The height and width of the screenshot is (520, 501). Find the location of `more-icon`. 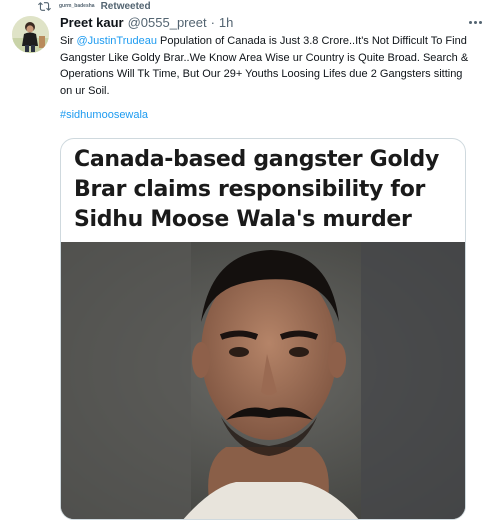

more-icon is located at coordinates (477, 22).